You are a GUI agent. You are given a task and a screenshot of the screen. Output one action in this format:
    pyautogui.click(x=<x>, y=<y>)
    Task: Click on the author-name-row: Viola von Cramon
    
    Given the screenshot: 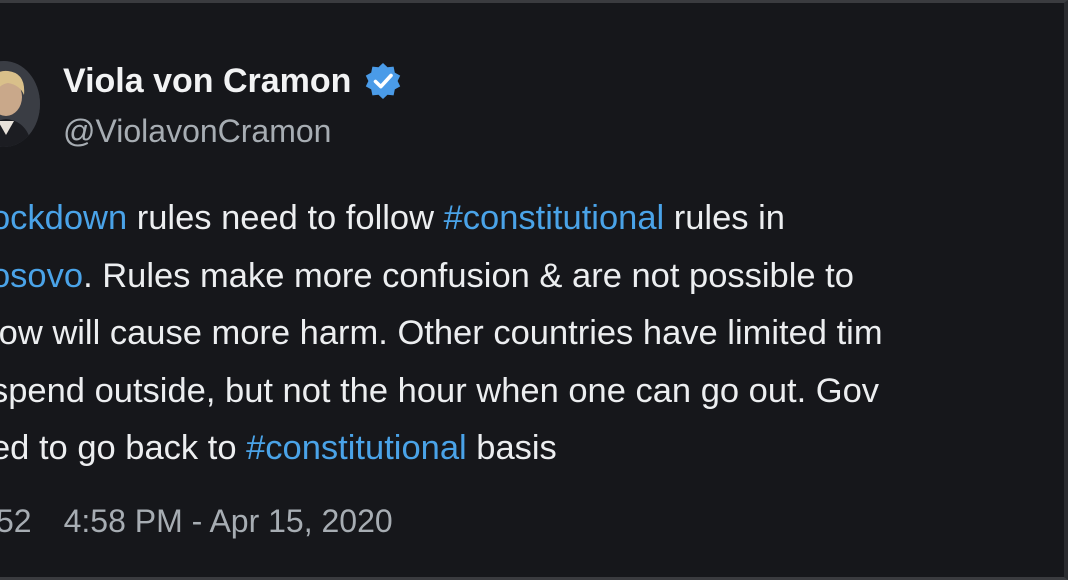 What is the action you would take?
    pyautogui.click(x=233, y=81)
    